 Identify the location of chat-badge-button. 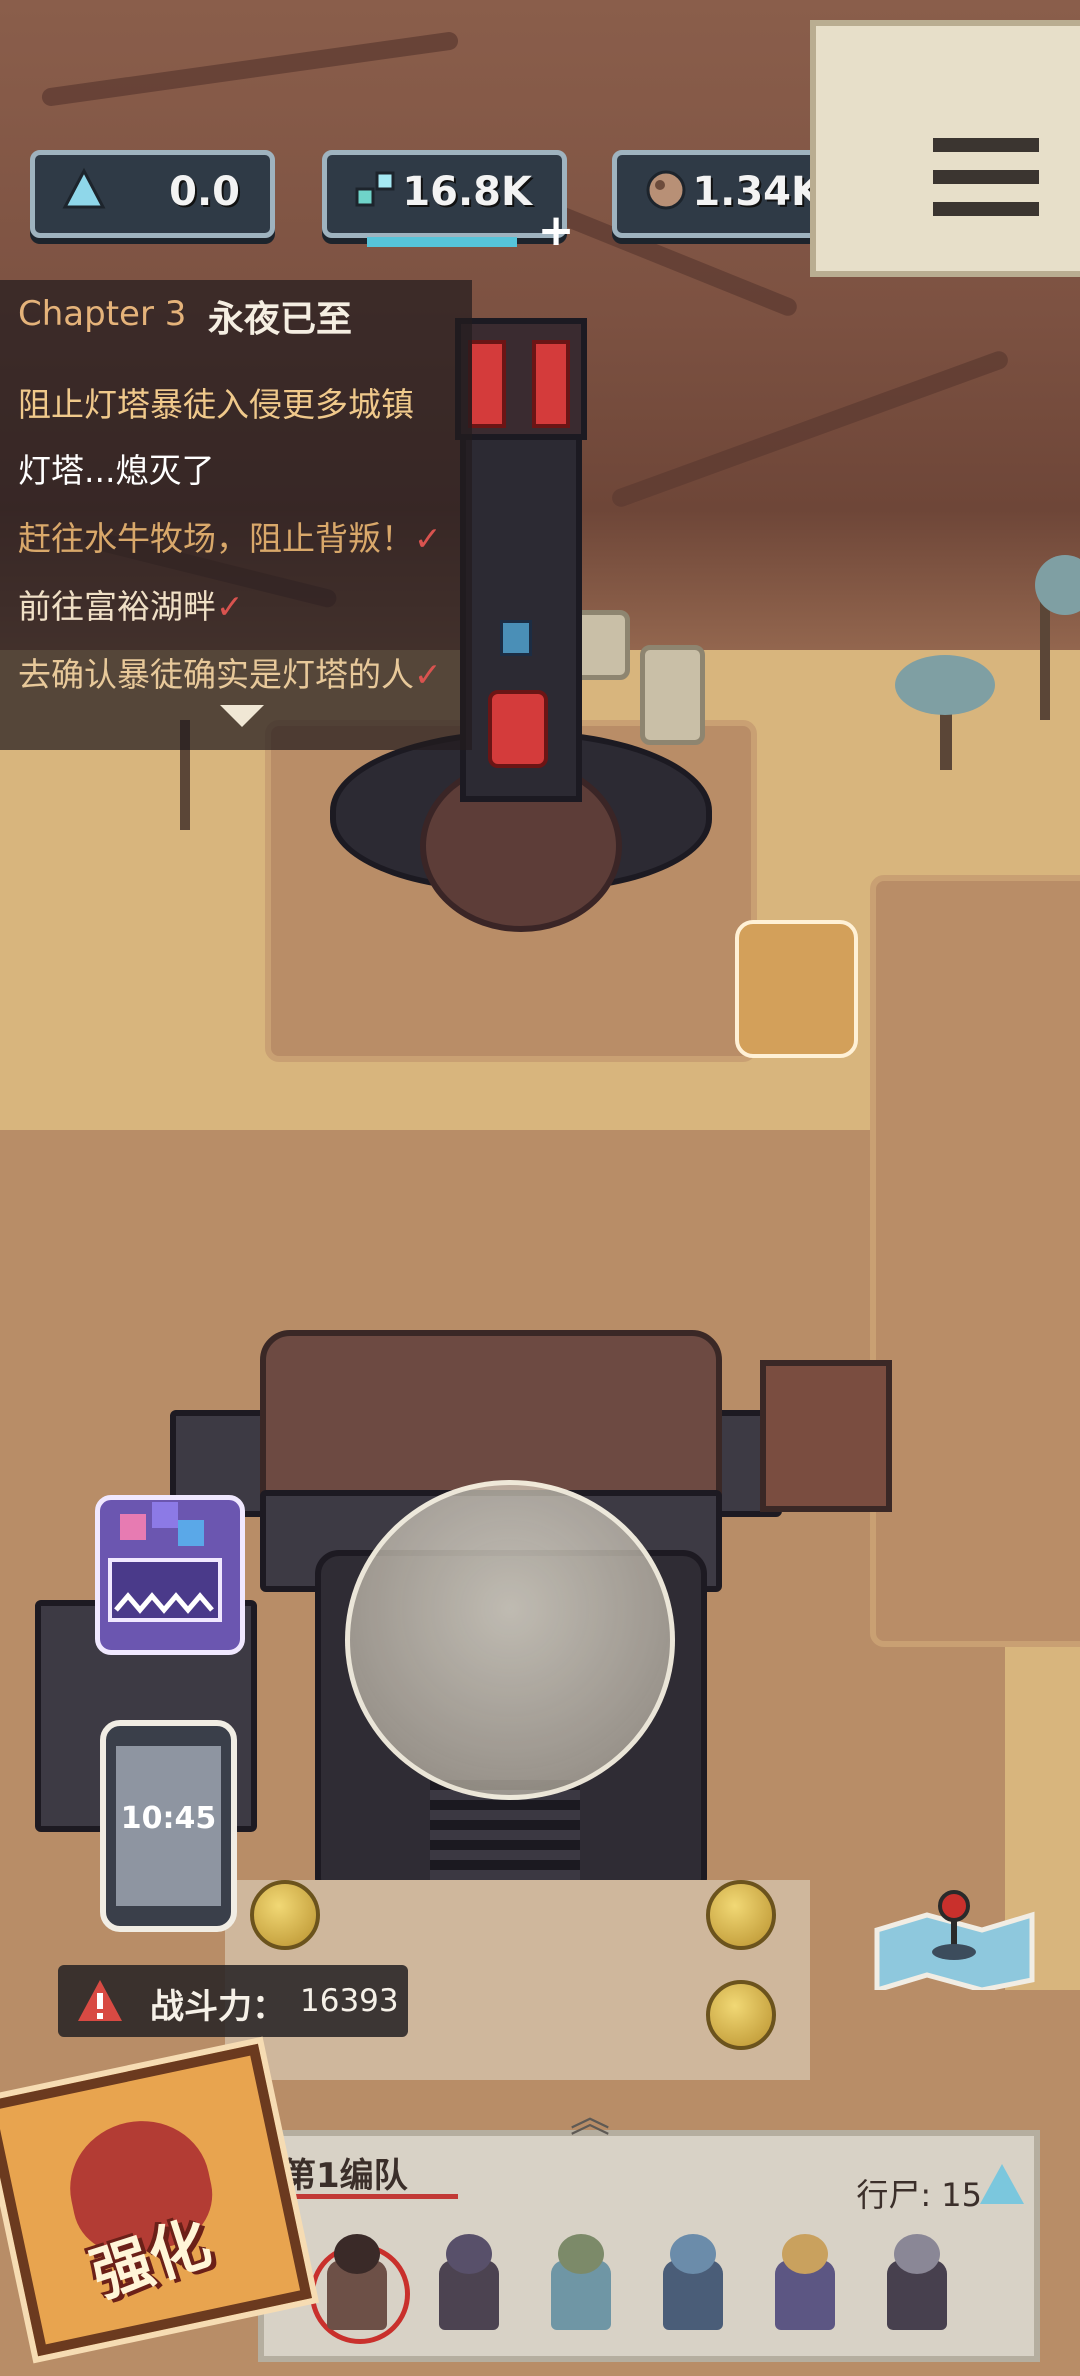
(170, 1575).